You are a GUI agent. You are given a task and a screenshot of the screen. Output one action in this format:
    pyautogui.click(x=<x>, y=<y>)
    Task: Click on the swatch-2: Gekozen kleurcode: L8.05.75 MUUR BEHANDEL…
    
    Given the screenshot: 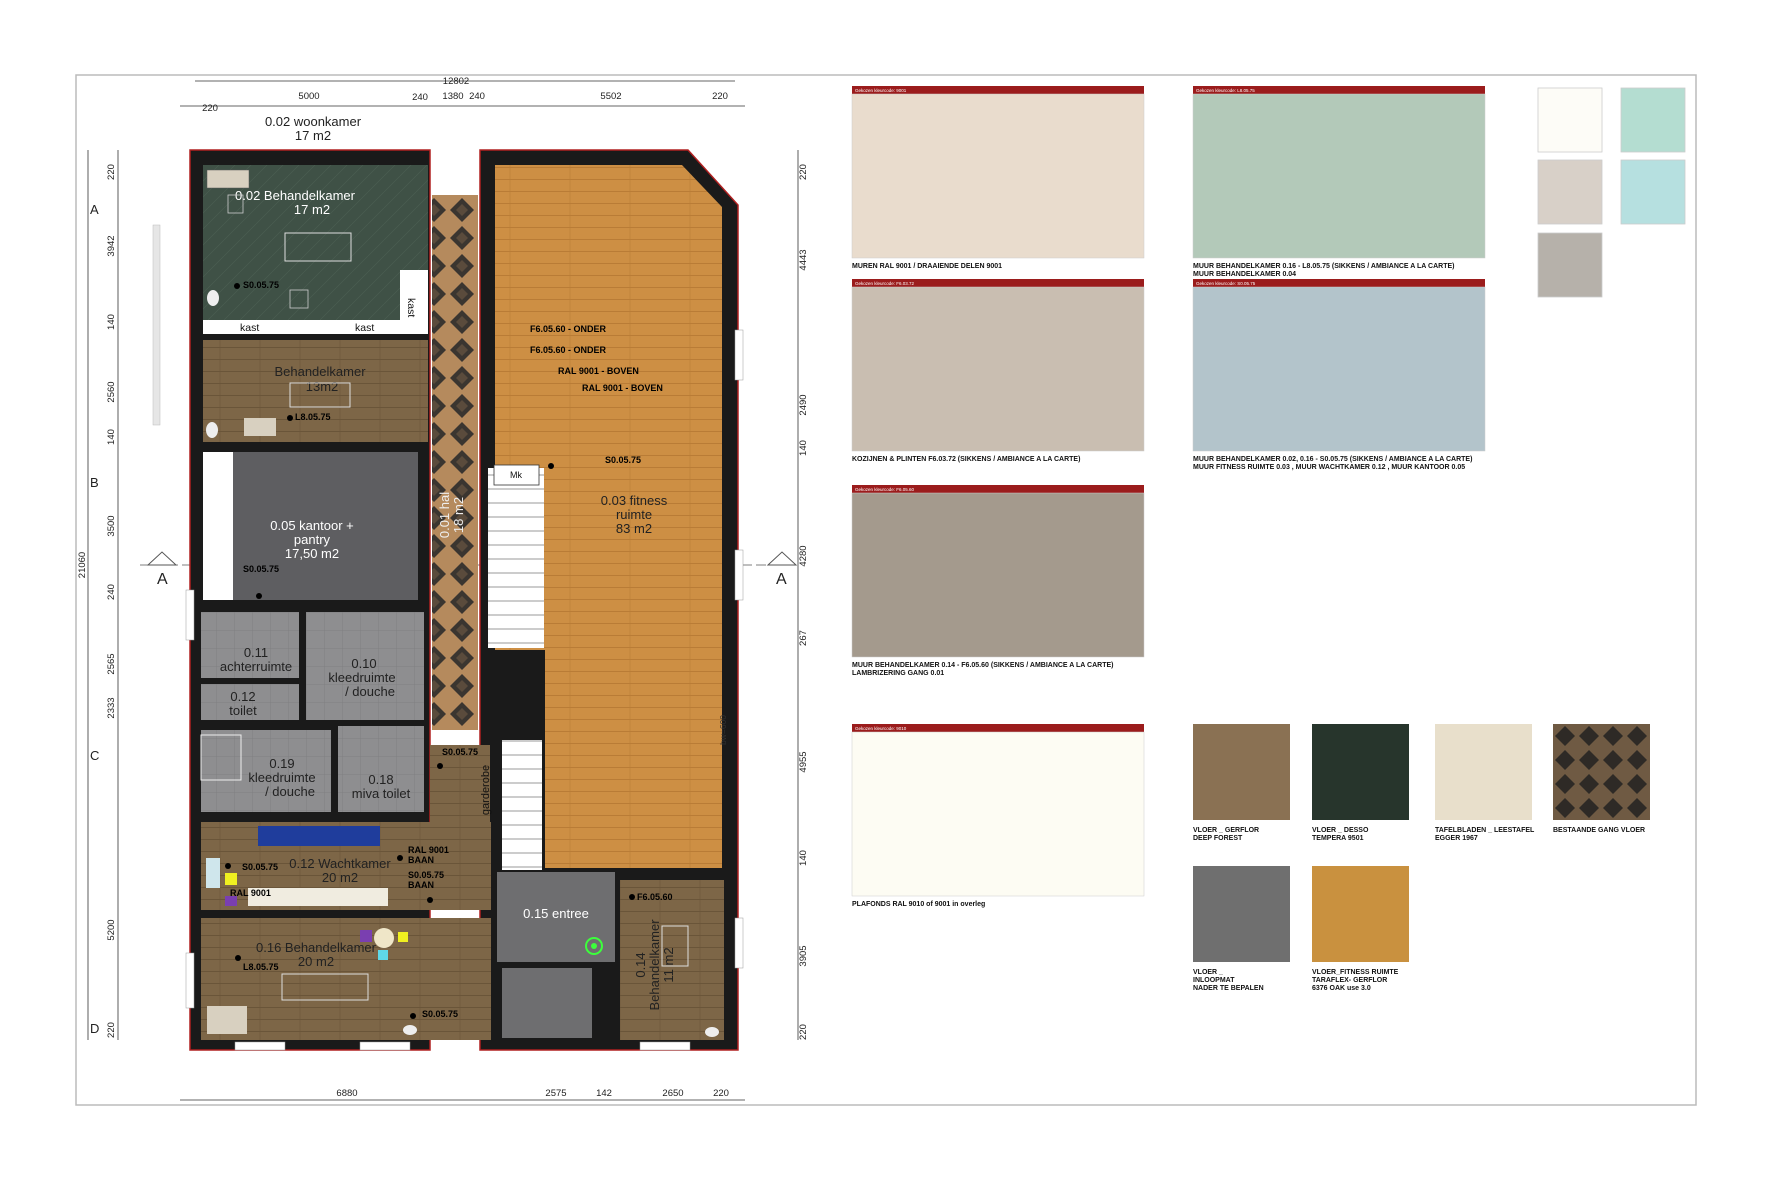 What is the action you would take?
    pyautogui.click(x=1339, y=182)
    